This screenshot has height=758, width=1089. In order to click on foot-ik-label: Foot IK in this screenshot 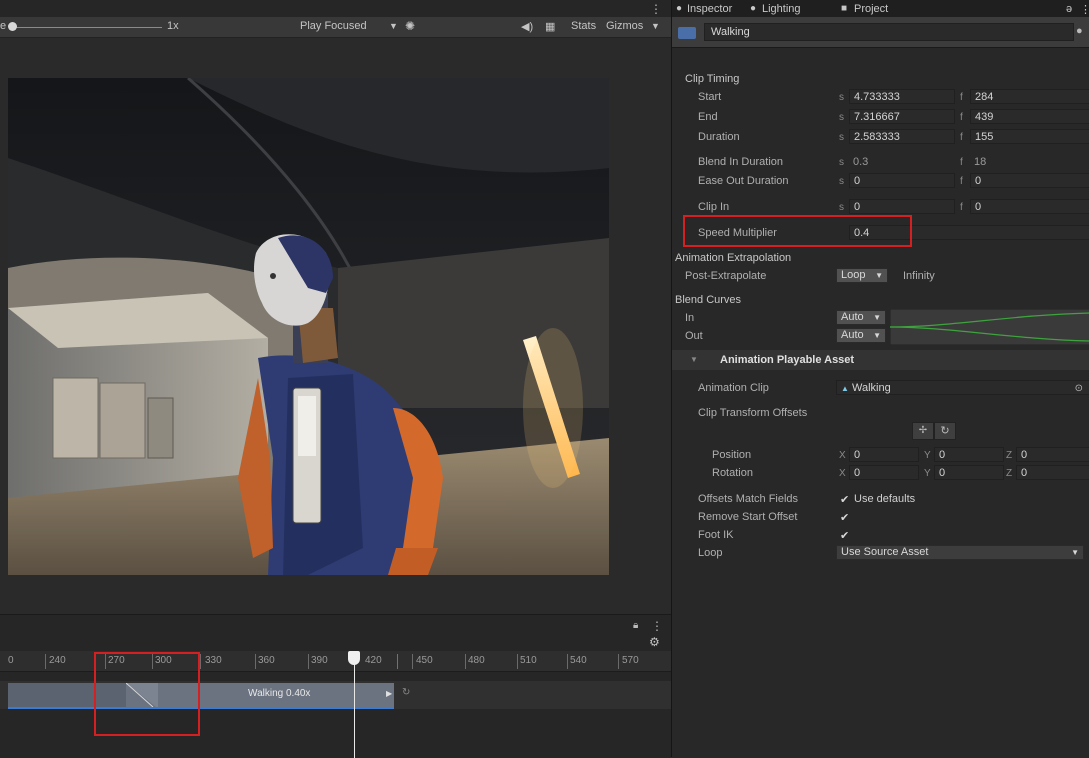, I will do `click(716, 535)`.